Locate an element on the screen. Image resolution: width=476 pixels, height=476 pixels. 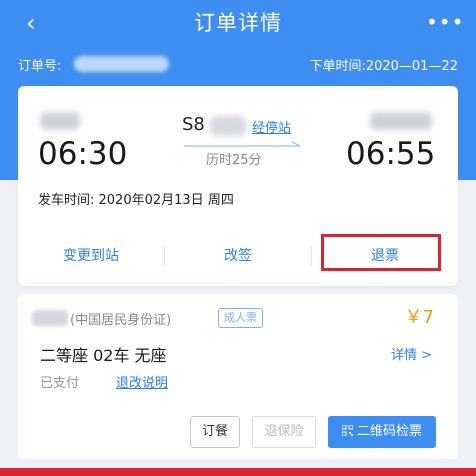
train-number: S8 is located at coordinates (193, 124).